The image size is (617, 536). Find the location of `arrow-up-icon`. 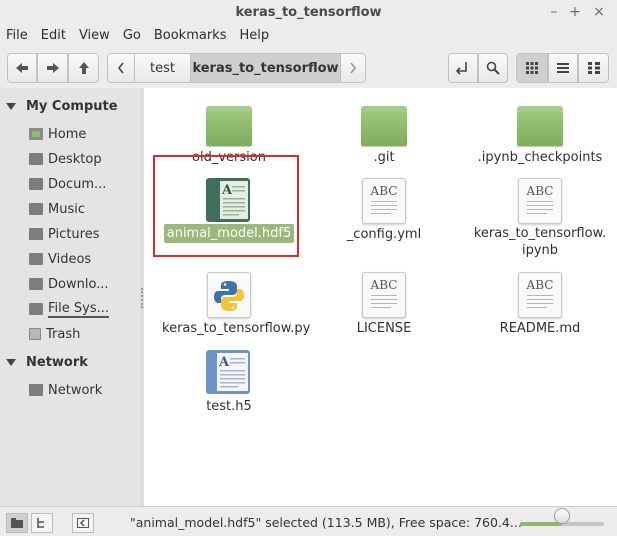

arrow-up-icon is located at coordinates (83, 68).